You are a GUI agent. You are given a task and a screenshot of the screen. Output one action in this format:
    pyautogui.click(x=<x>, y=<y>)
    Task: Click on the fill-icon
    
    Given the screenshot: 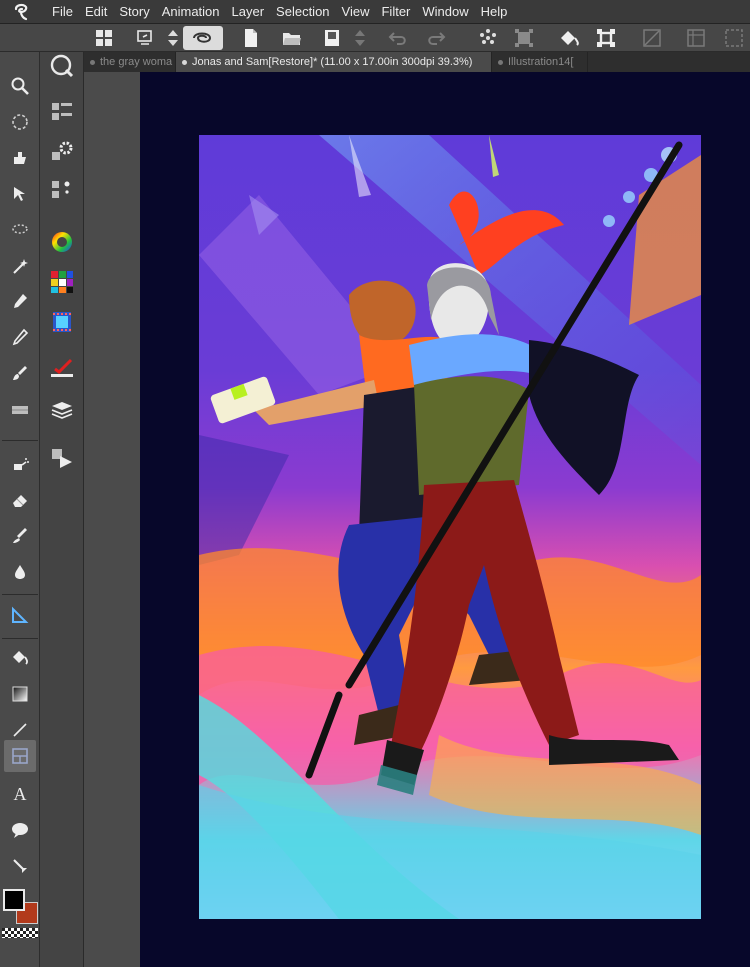 What is the action you would take?
    pyautogui.click(x=569, y=38)
    